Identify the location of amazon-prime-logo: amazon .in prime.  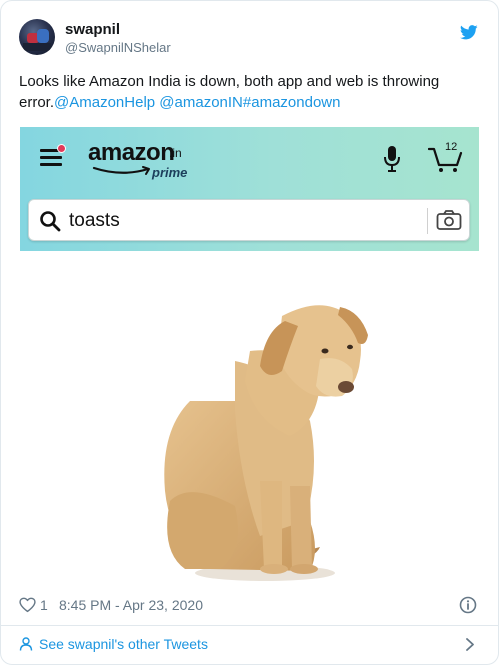
(148, 159).